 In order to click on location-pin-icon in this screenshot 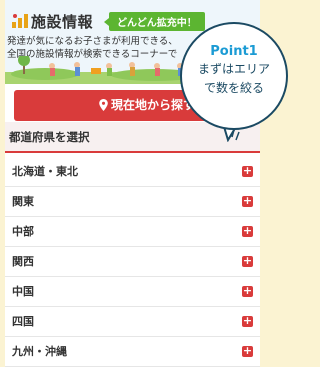, I will do `click(103, 105)`.